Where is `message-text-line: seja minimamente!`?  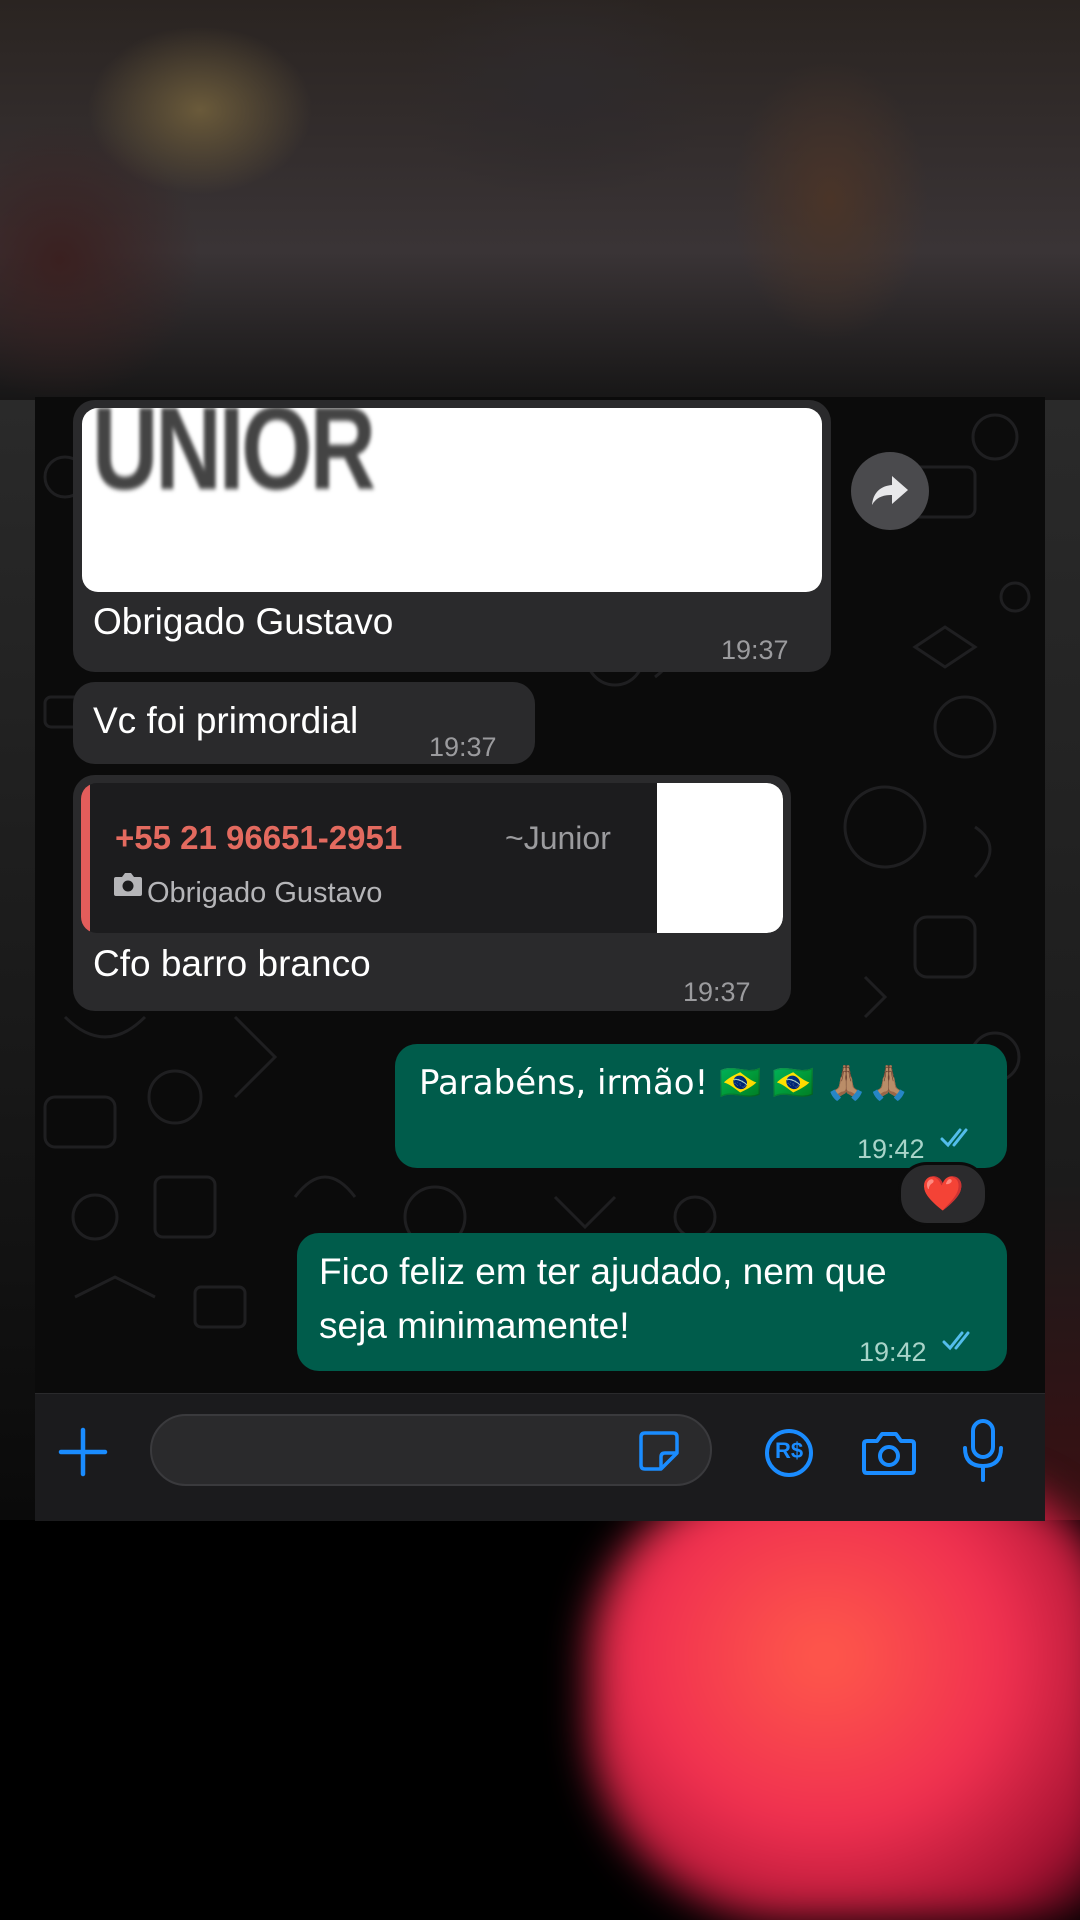 message-text-line: seja minimamente! is located at coordinates (474, 1325).